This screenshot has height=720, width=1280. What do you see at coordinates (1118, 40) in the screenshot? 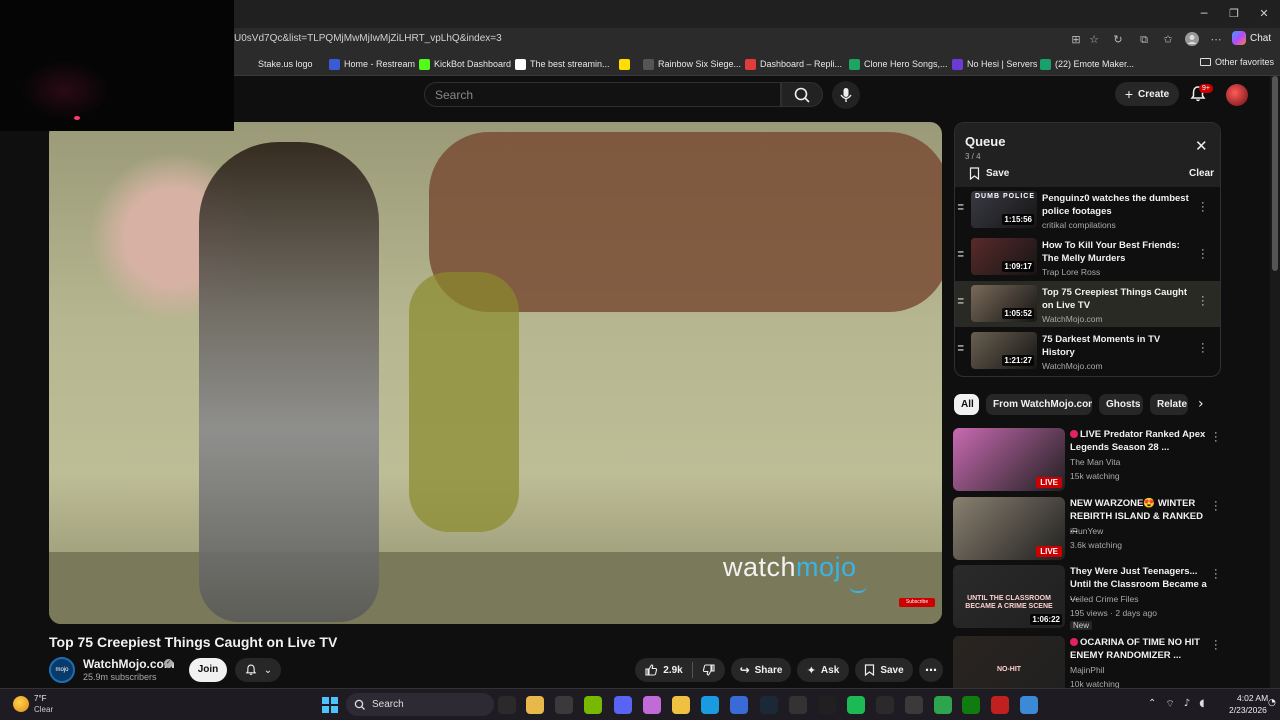
I see `refresh-icon: ↻` at bounding box center [1118, 40].